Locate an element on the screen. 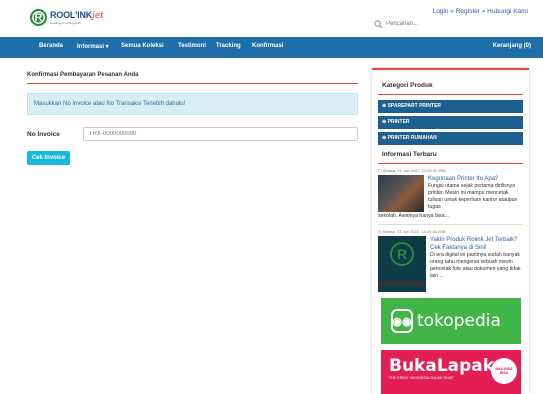 The image size is (543, 394). search-input is located at coordinates (412, 24).